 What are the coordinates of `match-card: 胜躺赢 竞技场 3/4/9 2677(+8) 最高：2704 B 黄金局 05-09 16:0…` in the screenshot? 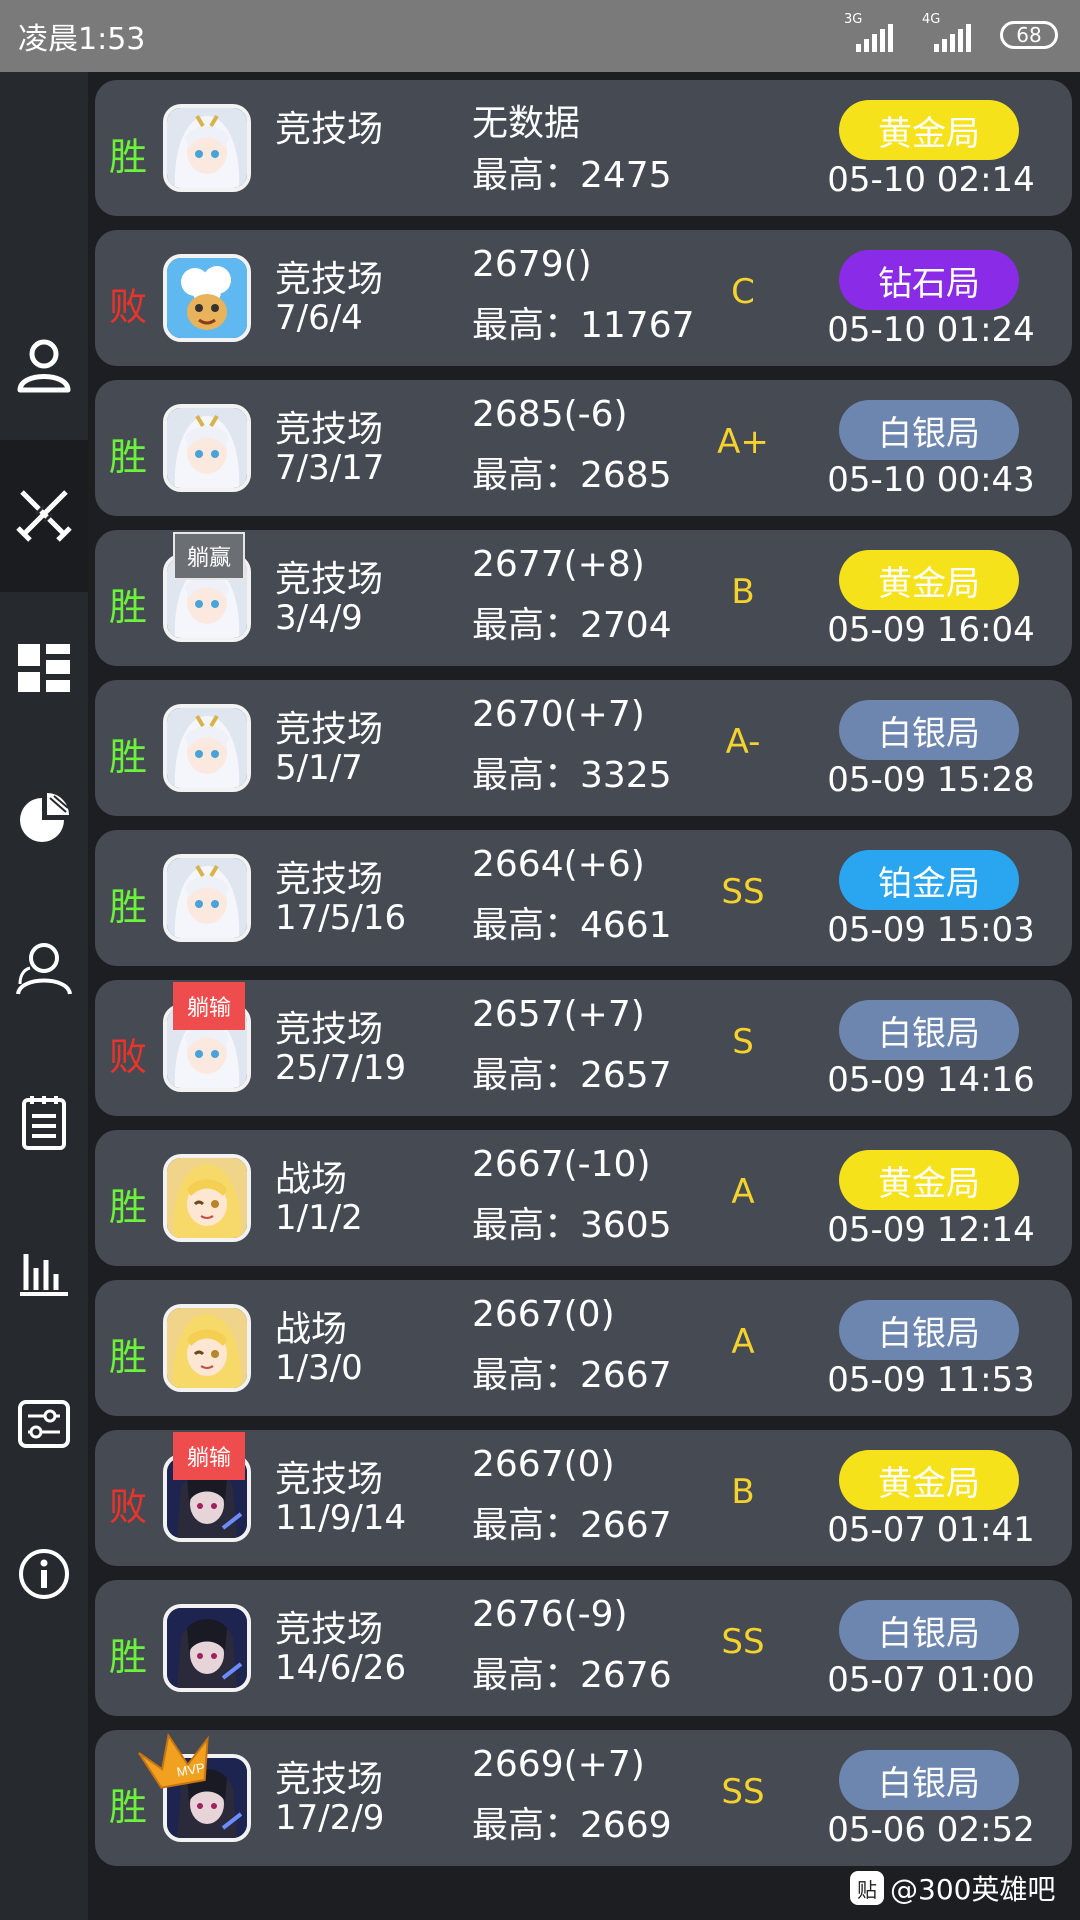 It's located at (583, 598).